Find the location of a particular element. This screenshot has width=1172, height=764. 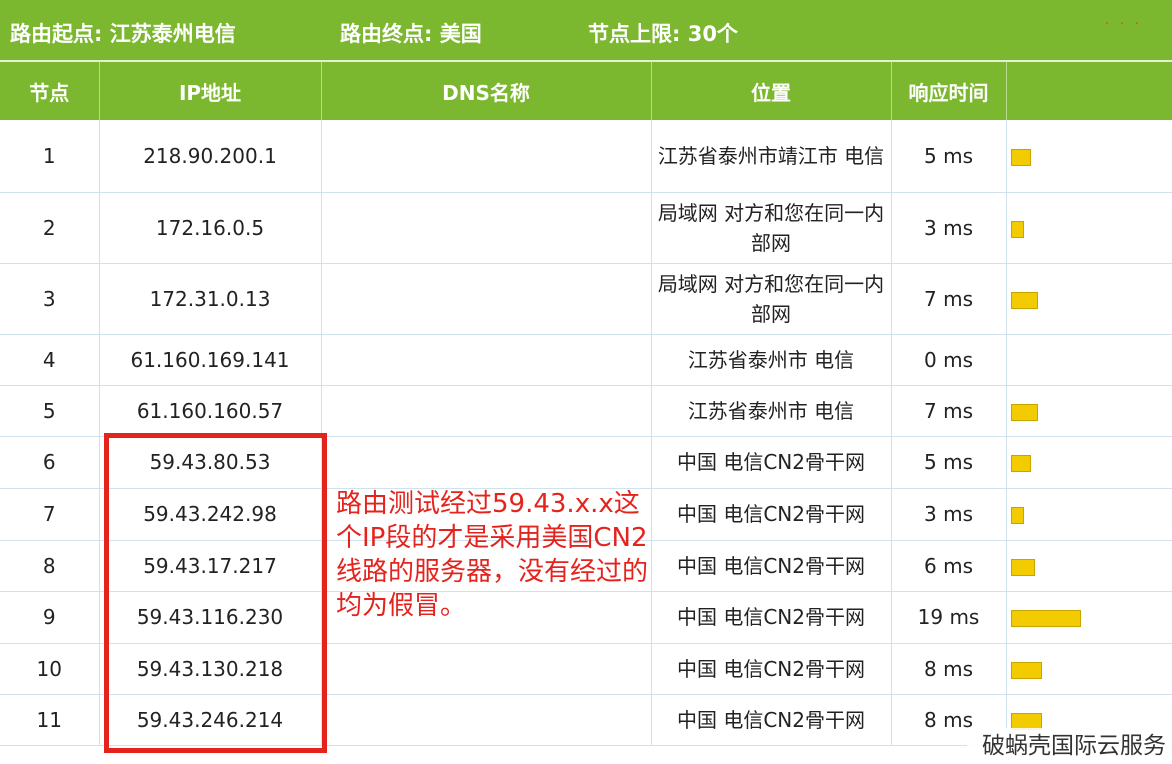

route-end-label: 路由终点: 美国 is located at coordinates (411, 34).